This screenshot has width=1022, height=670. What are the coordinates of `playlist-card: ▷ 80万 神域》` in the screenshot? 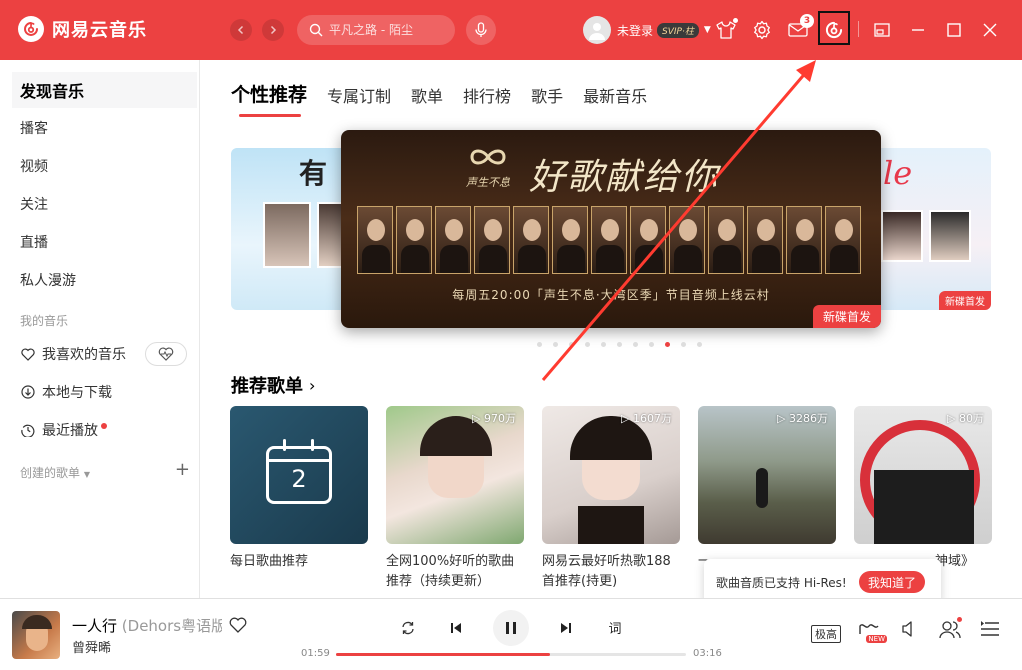 It's located at (923, 489).